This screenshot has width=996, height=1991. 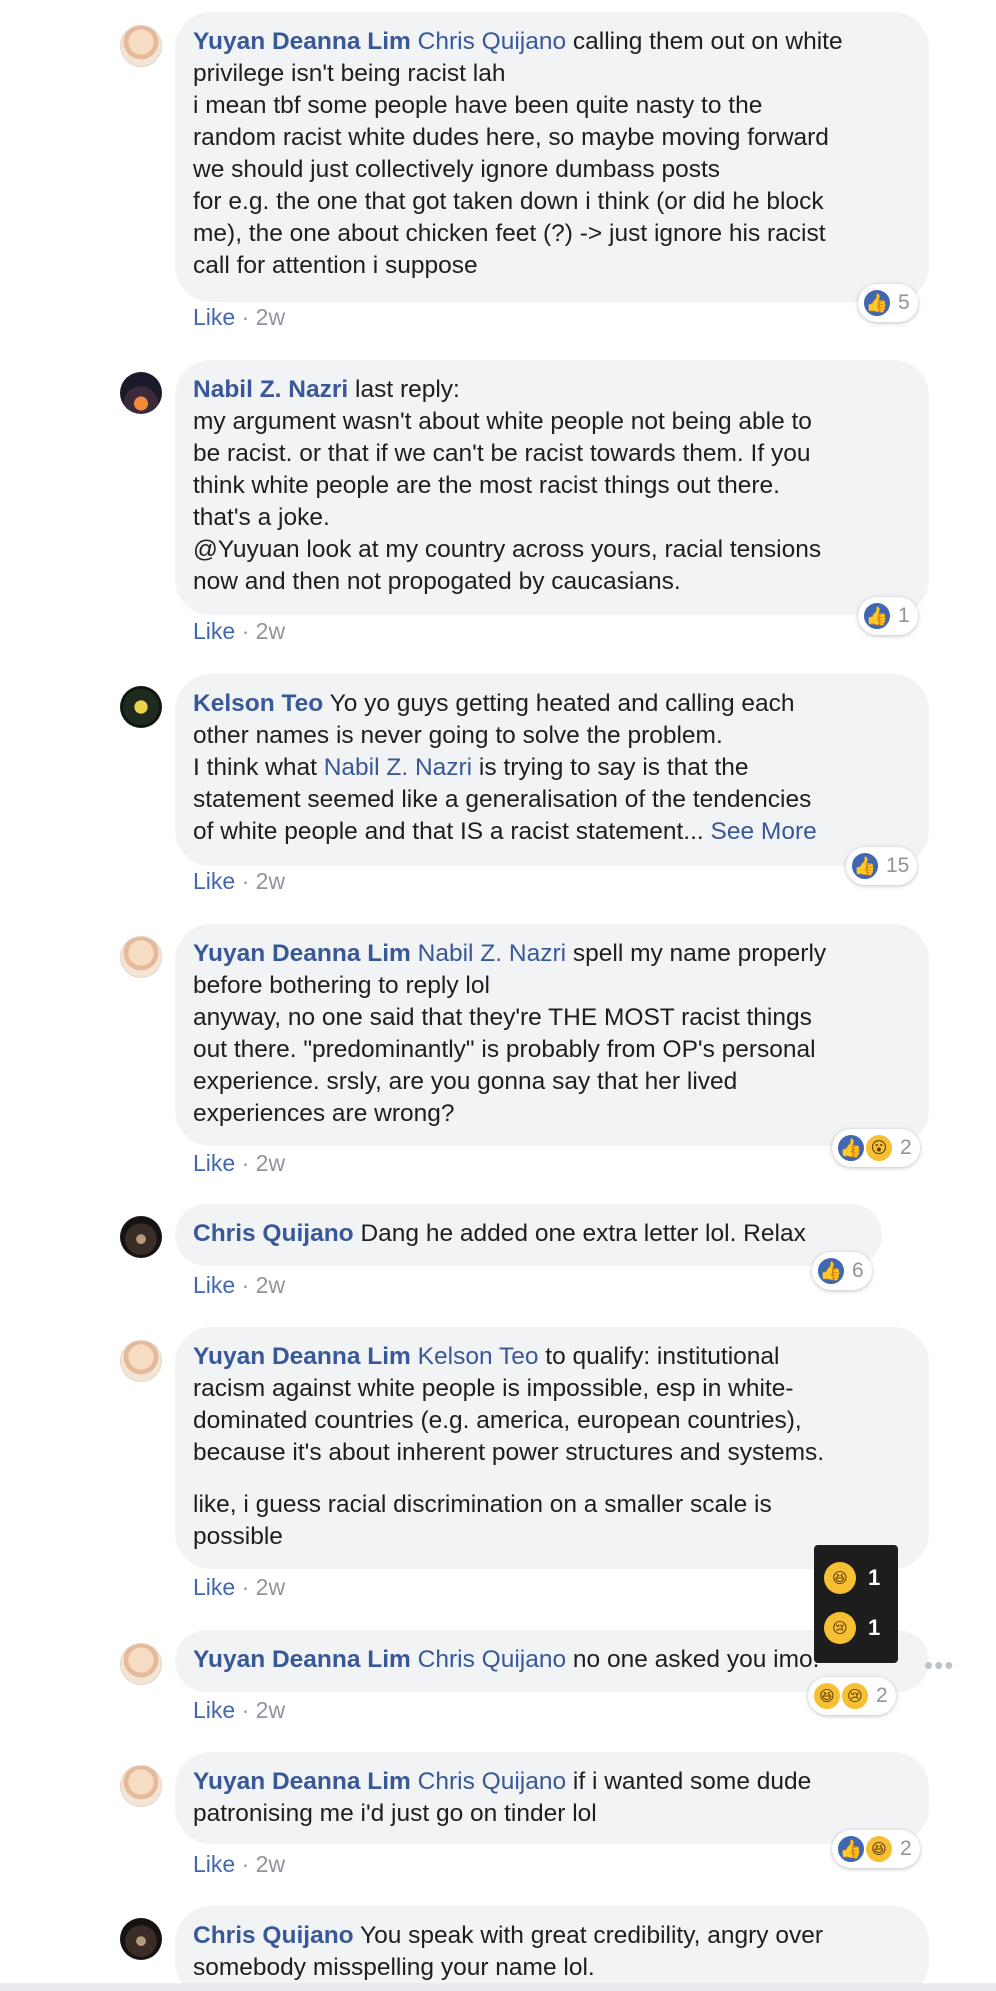 I want to click on reaction-summary: 👍 😮 2, so click(x=876, y=1148).